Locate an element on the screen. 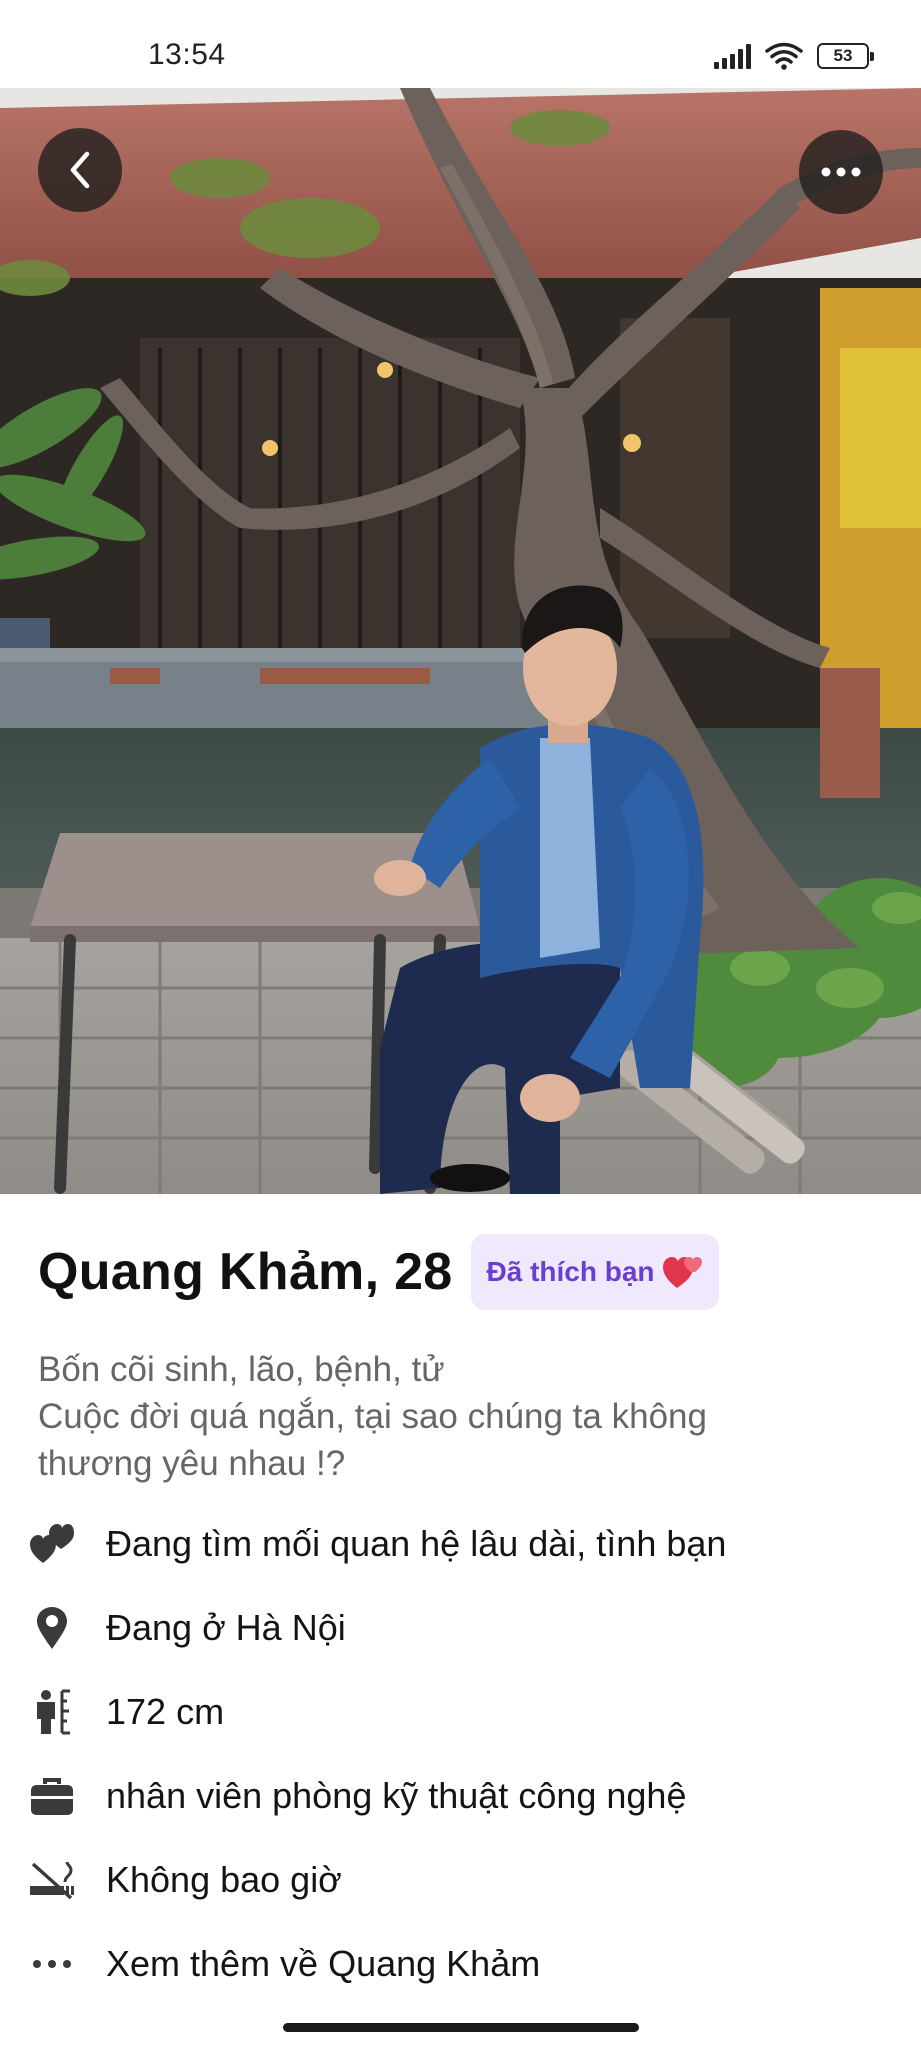  detail-relationship-goal: Đang tìm mối quan hệ lâu dài, tình bạn is located at coordinates (377, 1544).